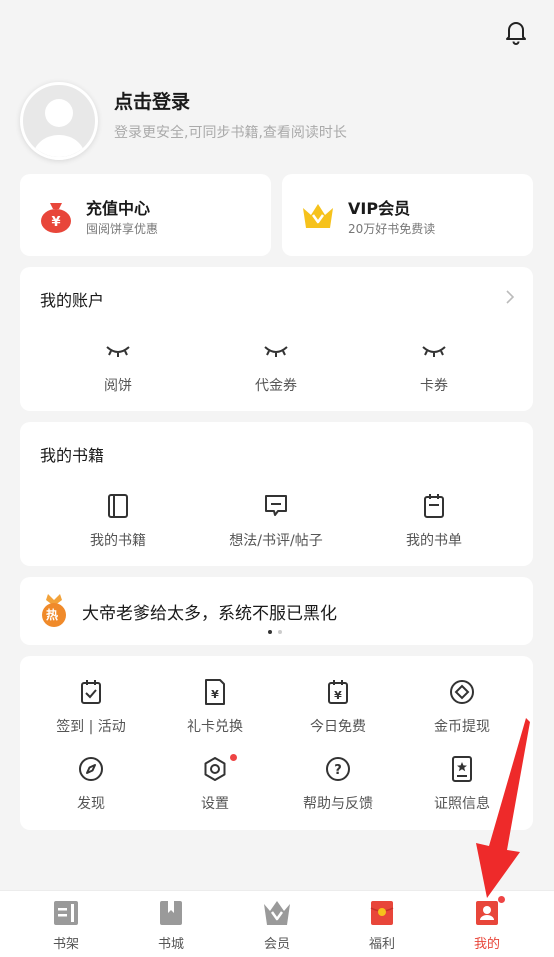  I want to click on bottom-tab-bar: 书架 书城 会员 福利 我的, so click(277, 923).